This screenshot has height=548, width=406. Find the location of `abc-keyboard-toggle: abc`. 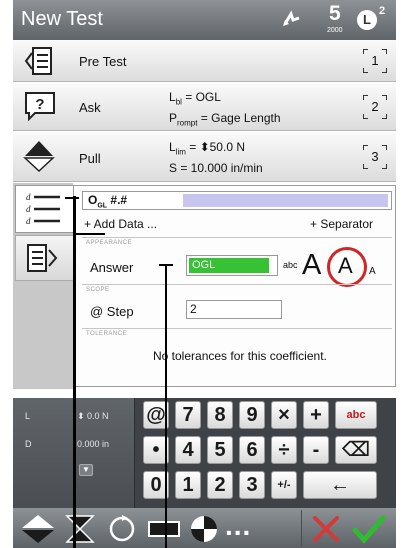

abc-keyboard-toggle: abc is located at coordinates (290, 265).